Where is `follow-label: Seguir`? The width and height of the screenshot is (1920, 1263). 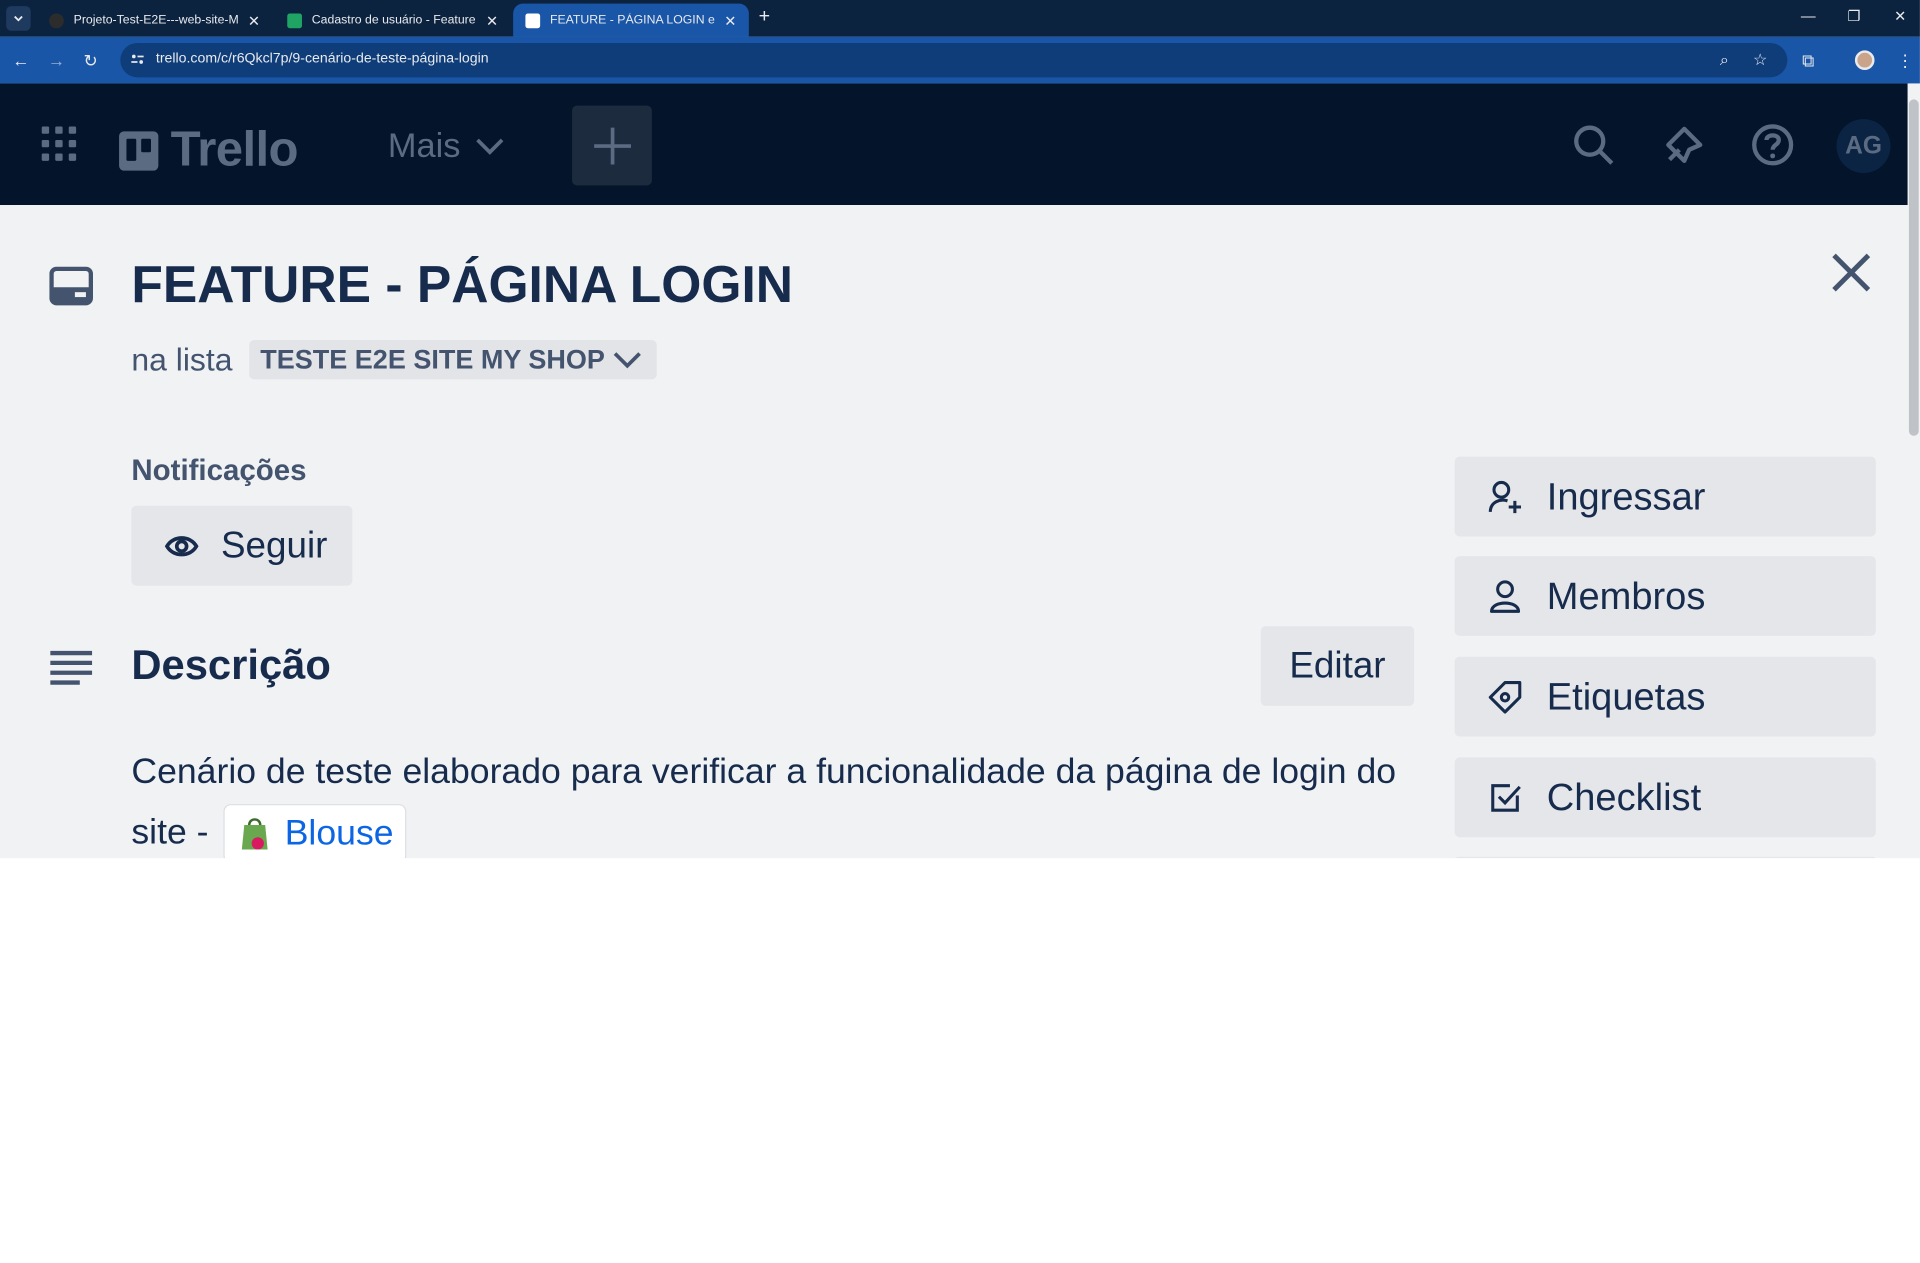
follow-label: Seguir is located at coordinates (274, 545).